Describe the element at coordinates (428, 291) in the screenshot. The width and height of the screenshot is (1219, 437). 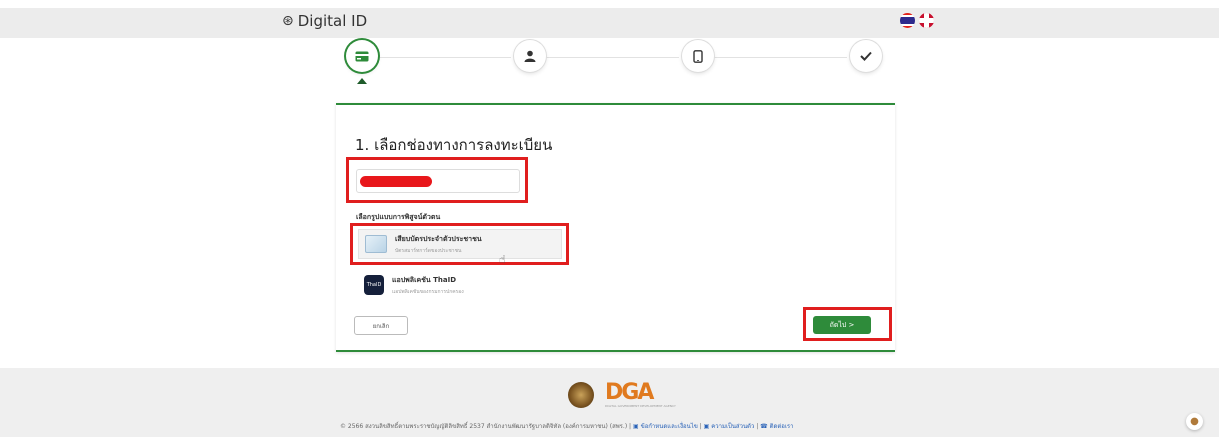
I see `option-subtitle: แอปพลิเคชันของกรมการปกครอง` at that location.